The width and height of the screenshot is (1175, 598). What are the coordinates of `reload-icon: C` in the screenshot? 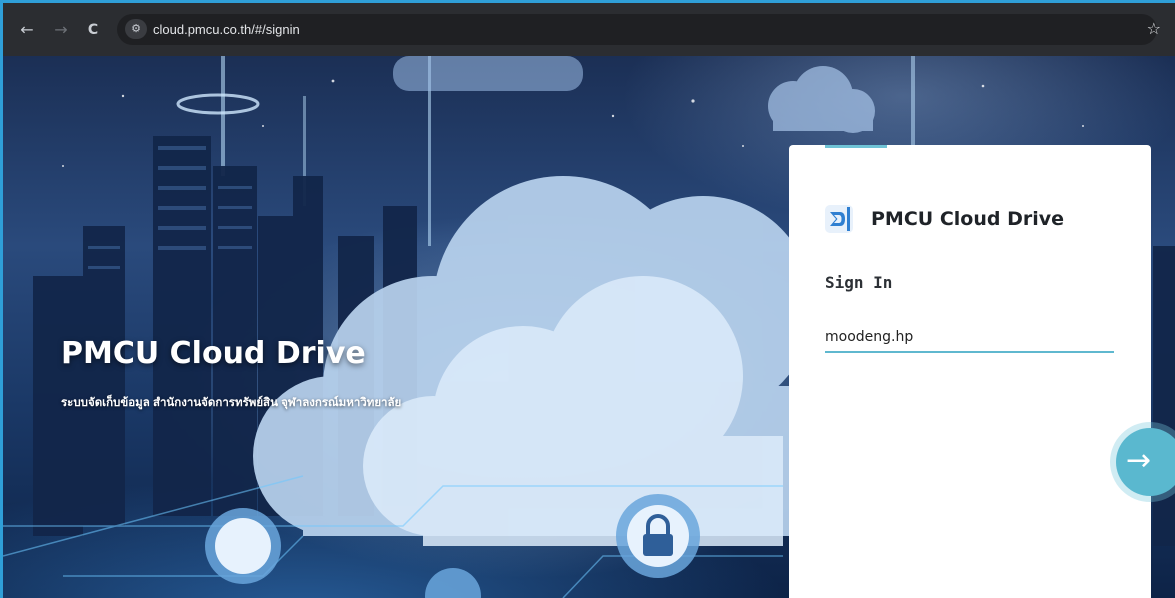 It's located at (93, 30).